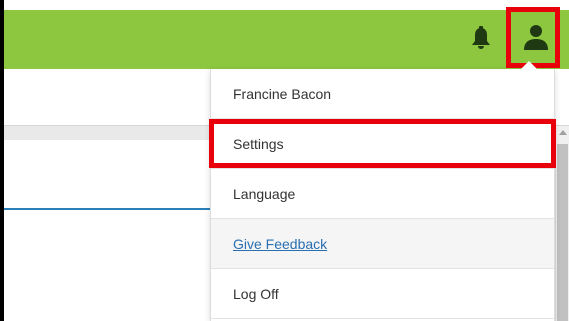 This screenshot has height=321, width=569. What do you see at coordinates (562, 232) in the screenshot?
I see `scrollbar-thumb` at bounding box center [562, 232].